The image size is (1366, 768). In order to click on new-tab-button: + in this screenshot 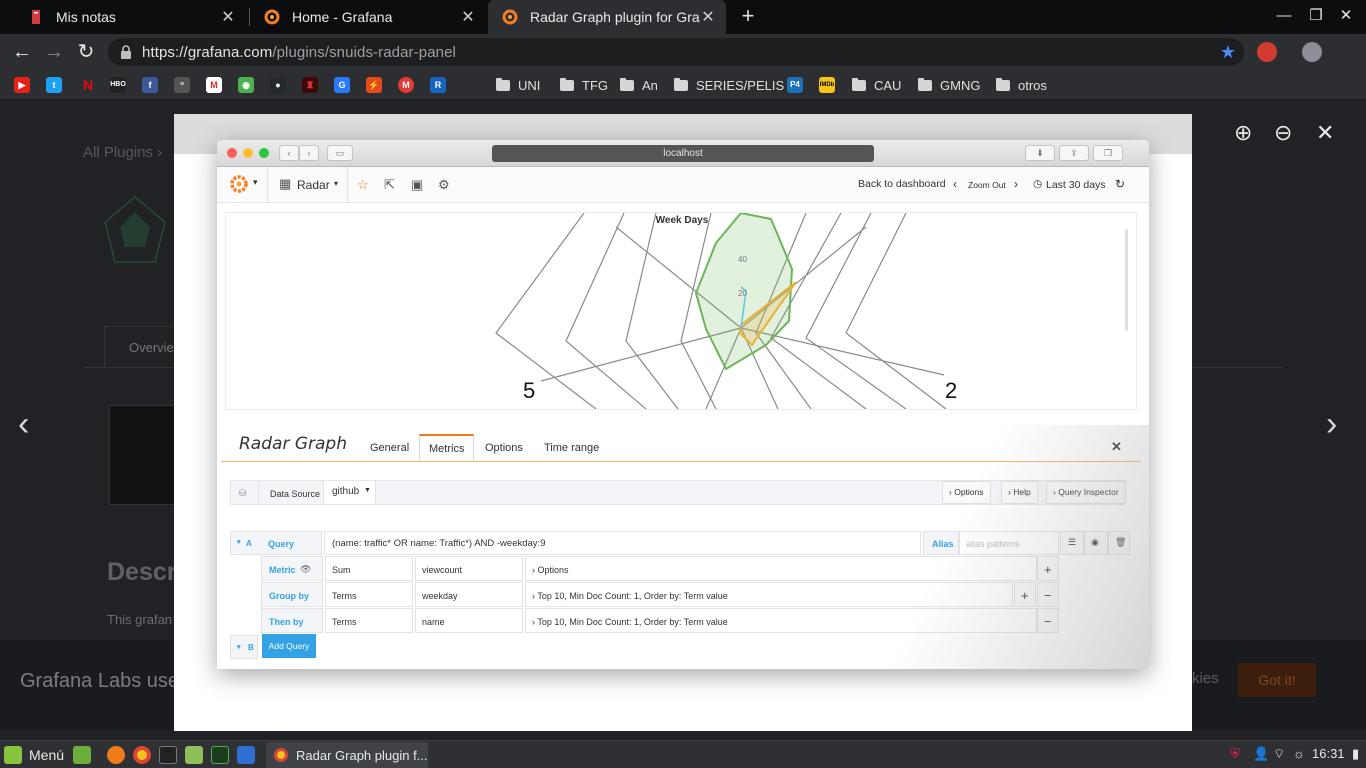, I will do `click(748, 16)`.